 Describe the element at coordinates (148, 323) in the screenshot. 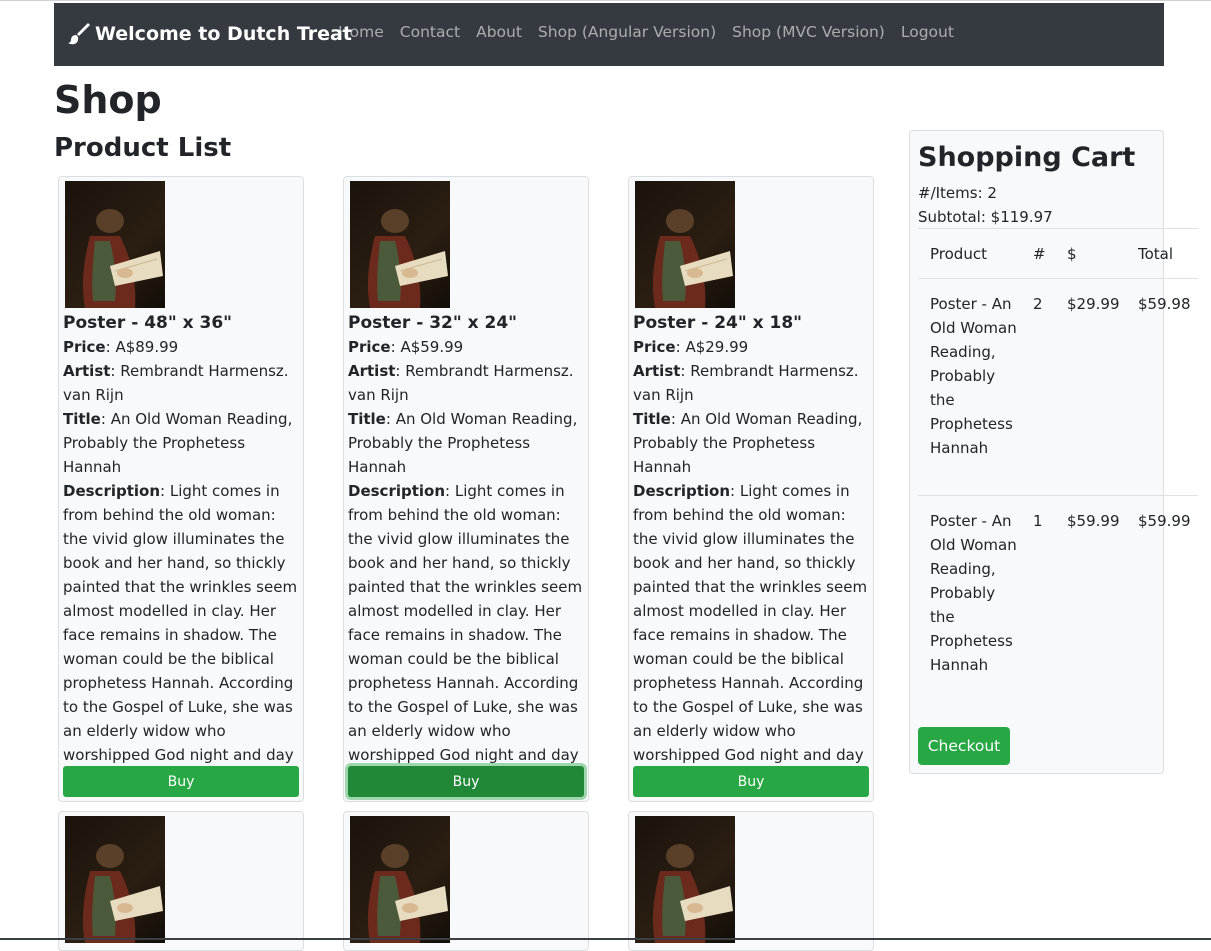

I see `product-name: Poster - 48" x 36"` at that location.